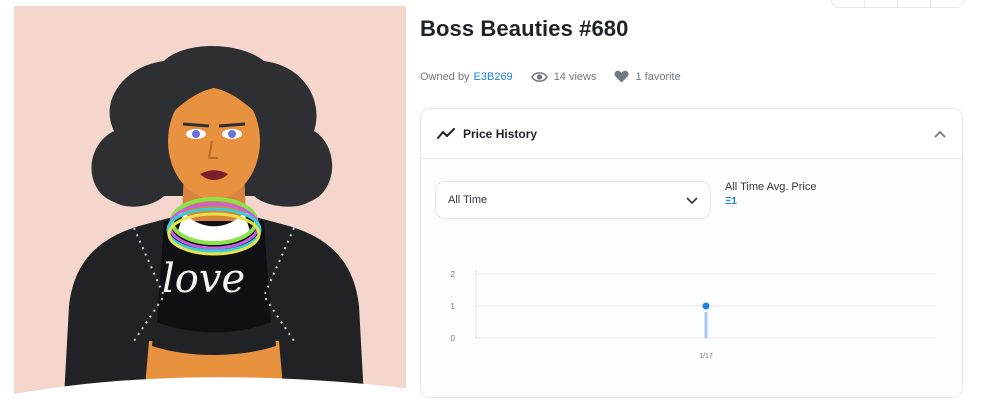 Image resolution: width=1000 pixels, height=404 pixels. What do you see at coordinates (445, 76) in the screenshot?
I see `owned-by-label: Owned by` at bounding box center [445, 76].